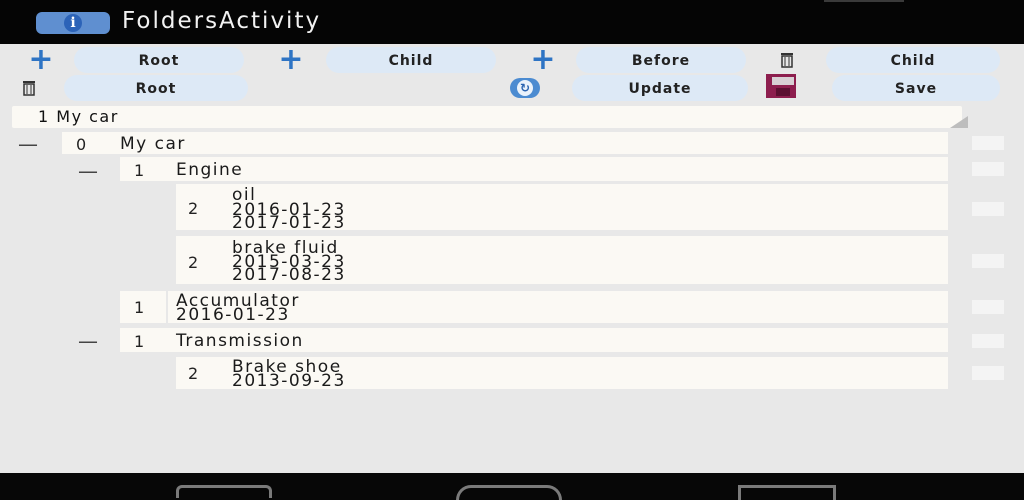 Image resolution: width=1024 pixels, height=500 pixels. I want to click on toolbar-row-1: + Root + Child + Before Child, so click(504, 60).